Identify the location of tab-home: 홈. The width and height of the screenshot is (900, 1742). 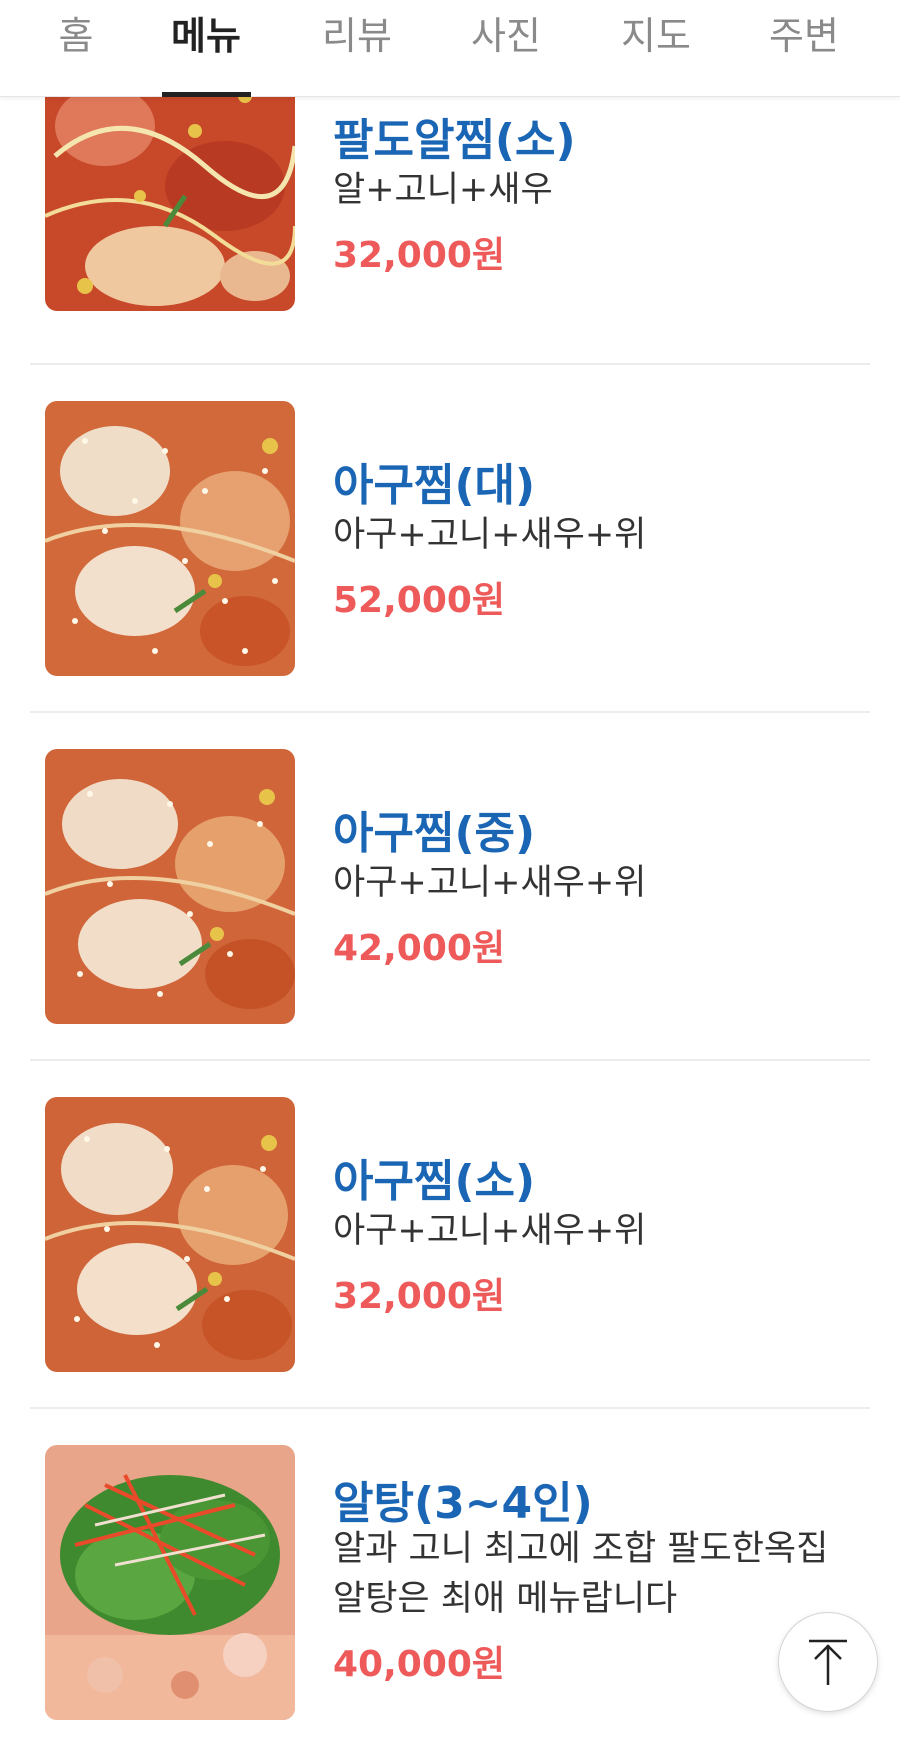
(76, 48).